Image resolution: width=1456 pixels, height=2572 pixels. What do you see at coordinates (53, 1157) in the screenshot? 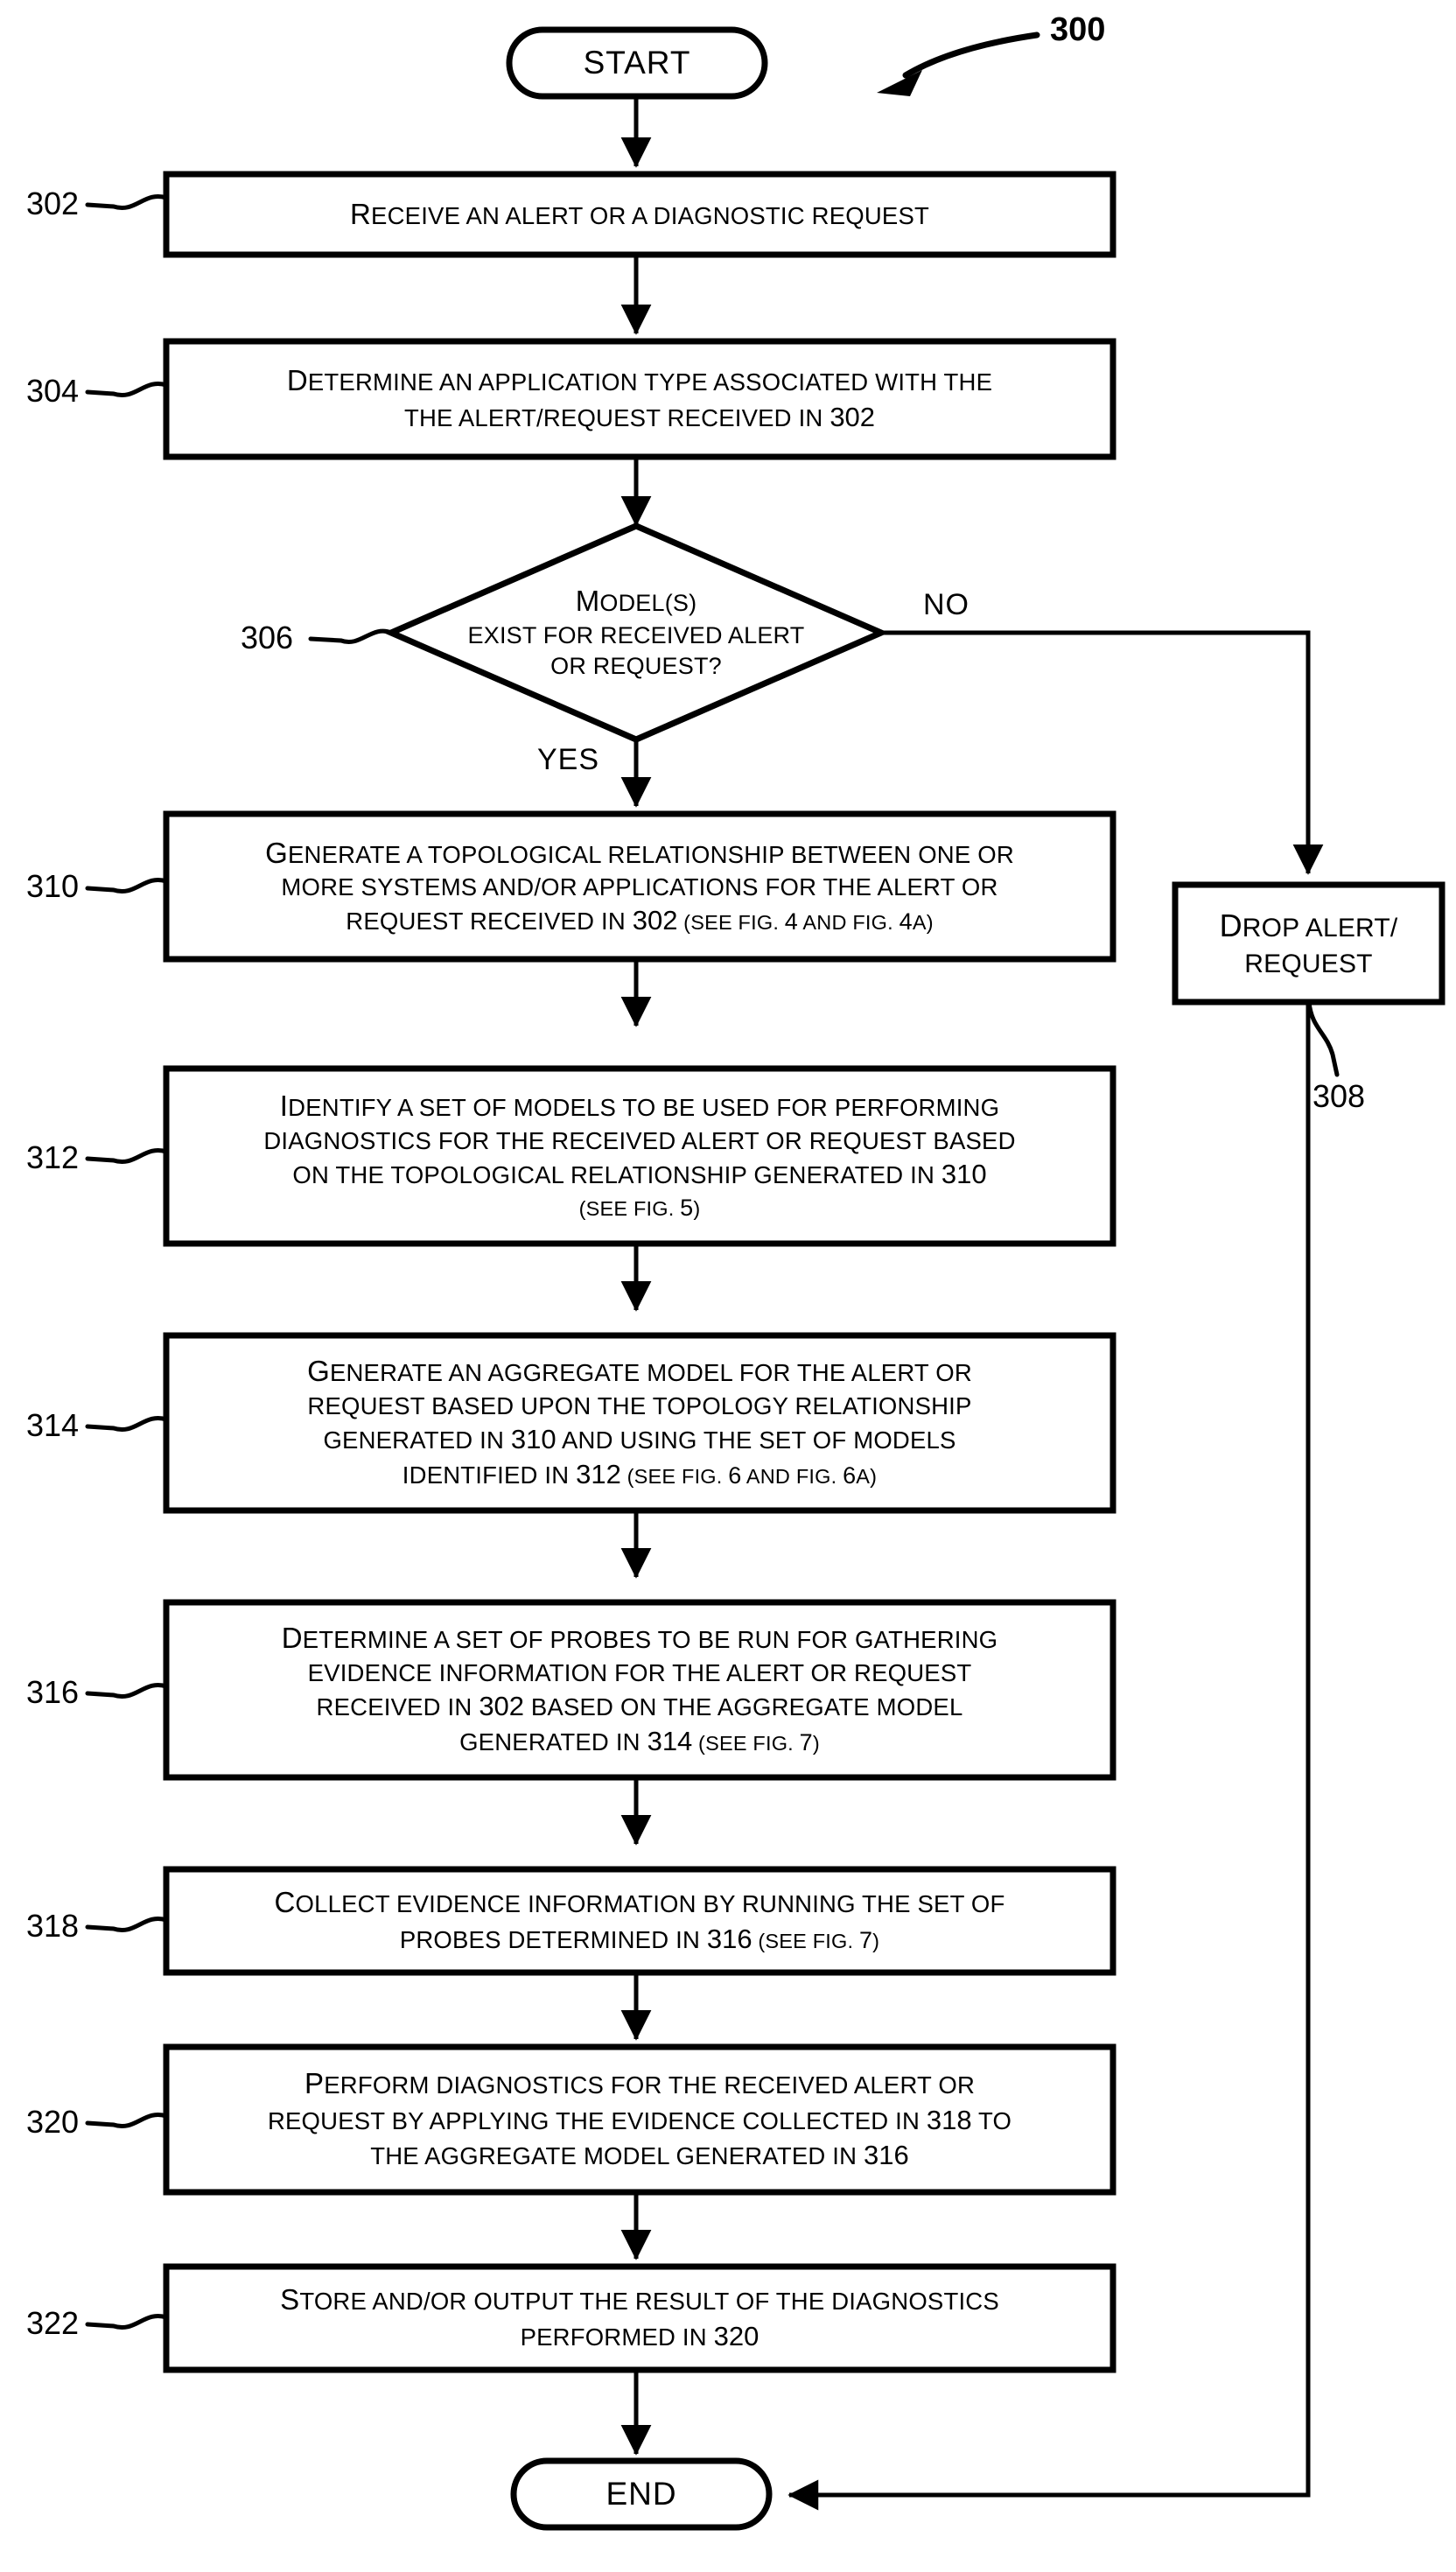
I see `ref-numeral-312: 312` at bounding box center [53, 1157].